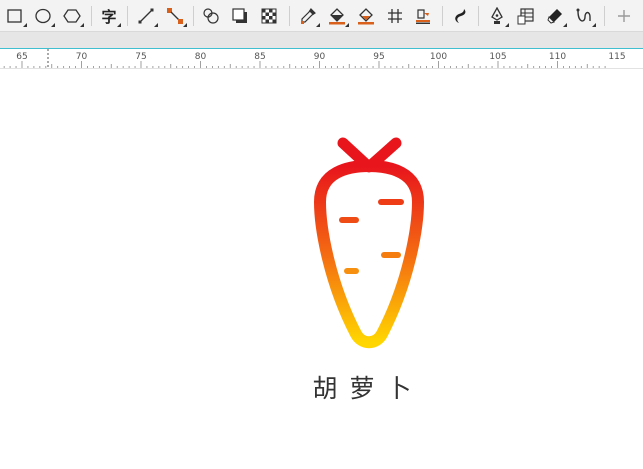 Image resolution: width=643 pixels, height=469 pixels. What do you see at coordinates (308, 16) in the screenshot?
I see `eyedropper-tool-icon` at bounding box center [308, 16].